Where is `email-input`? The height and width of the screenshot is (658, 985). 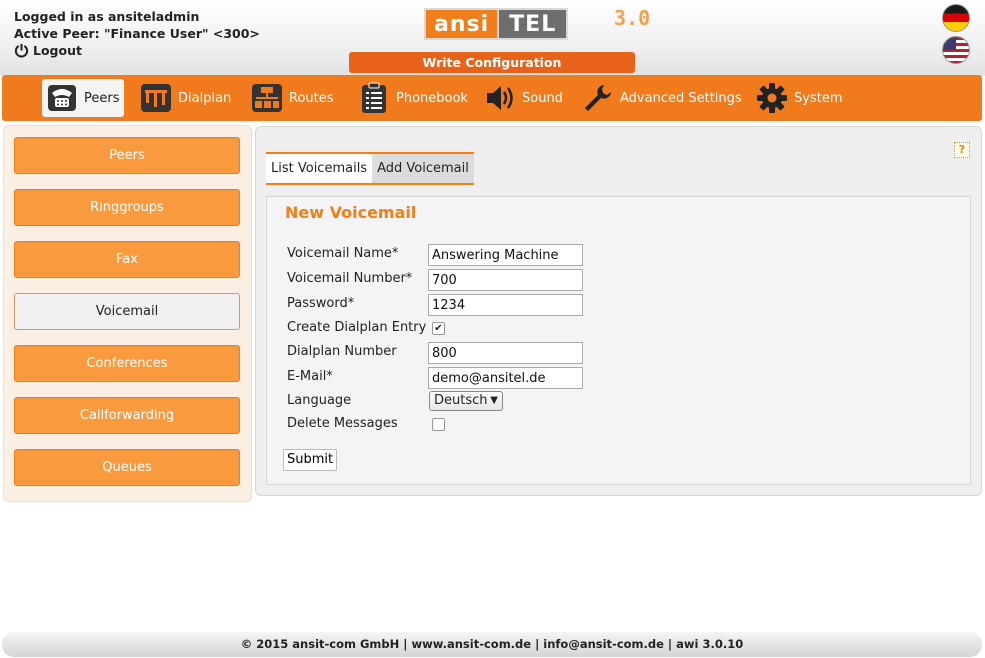
email-input is located at coordinates (505, 378).